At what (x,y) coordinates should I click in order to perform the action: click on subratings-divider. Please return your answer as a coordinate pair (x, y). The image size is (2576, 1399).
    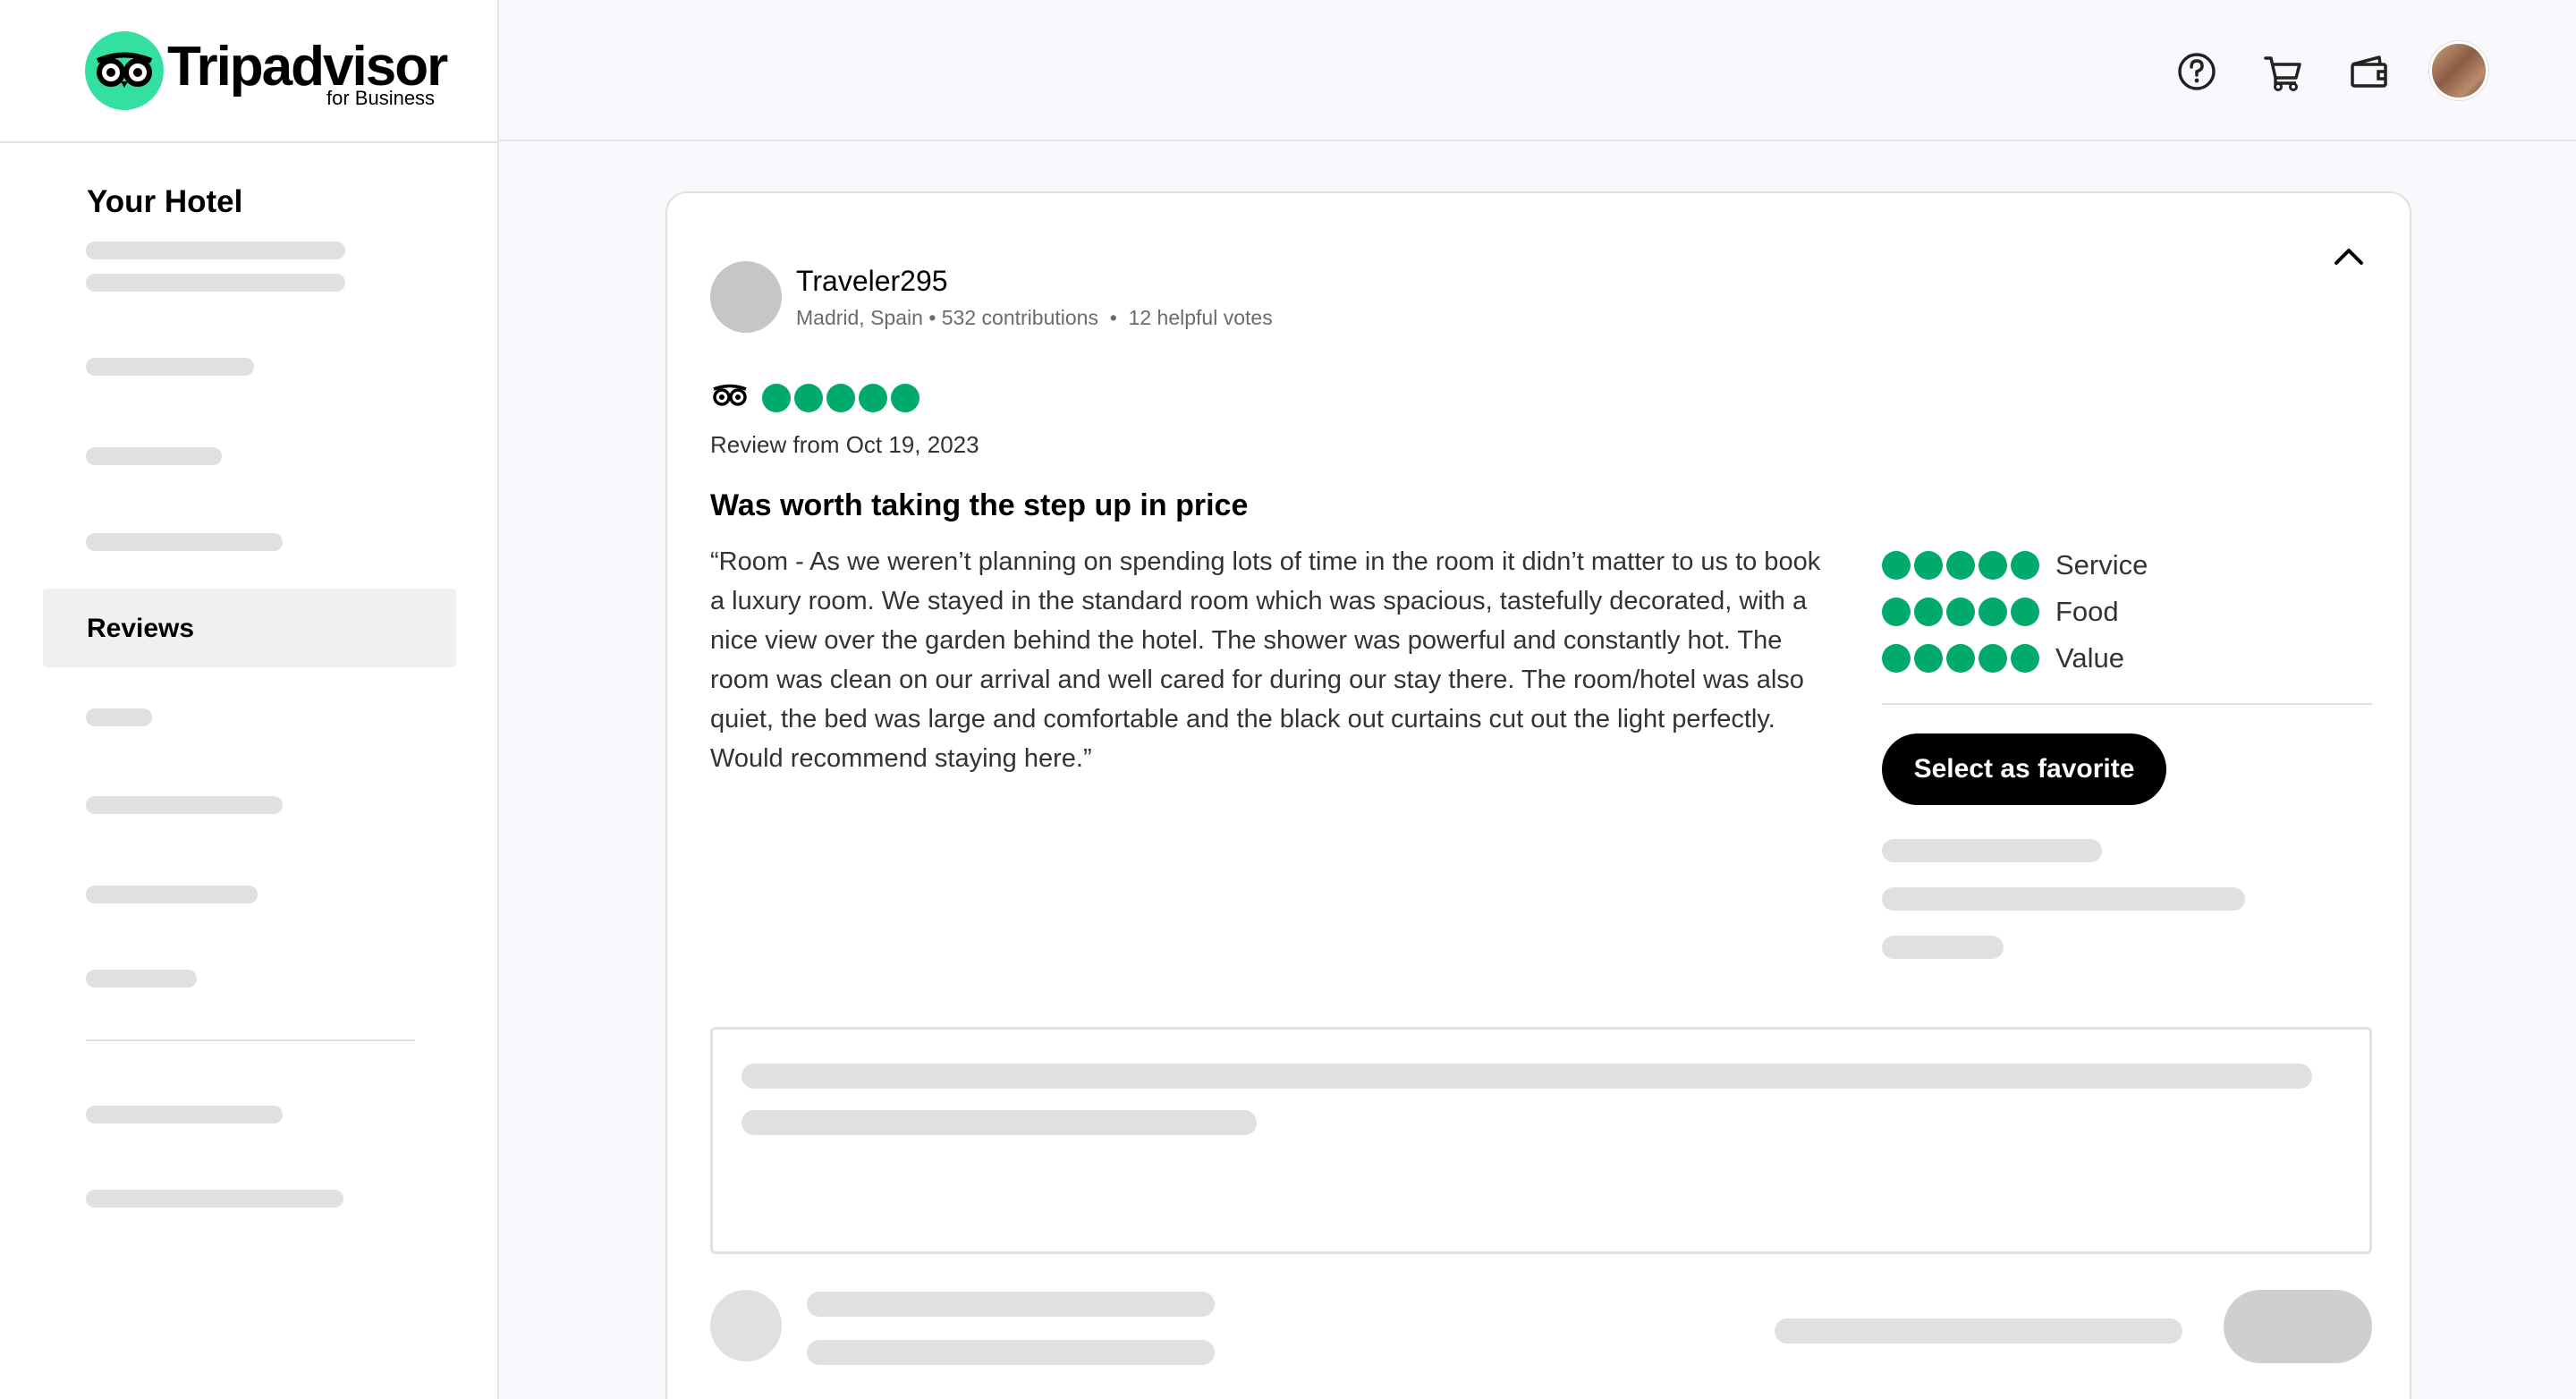
    Looking at the image, I should click on (2127, 704).